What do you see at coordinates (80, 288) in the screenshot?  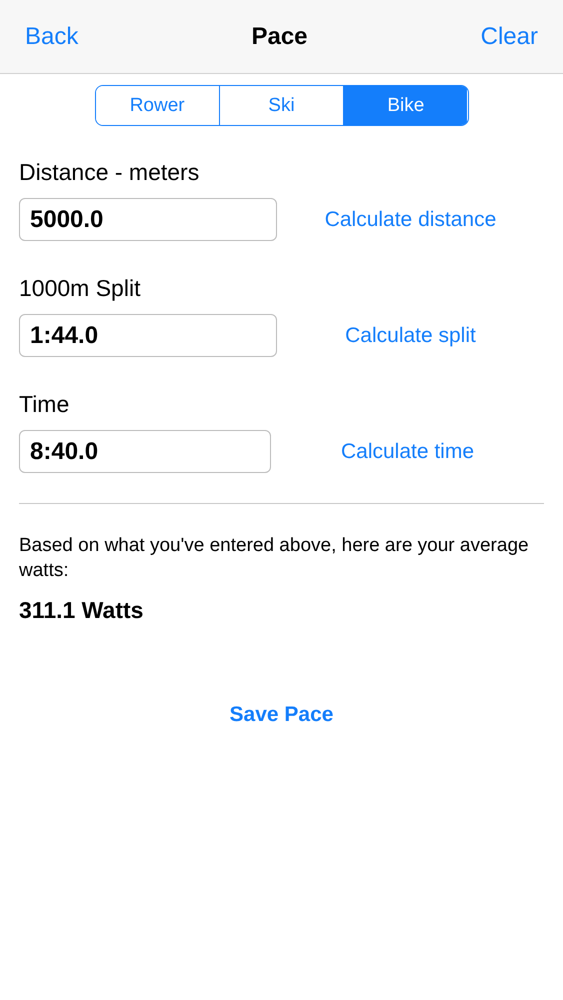 I see `field-label: 1000m Split` at bounding box center [80, 288].